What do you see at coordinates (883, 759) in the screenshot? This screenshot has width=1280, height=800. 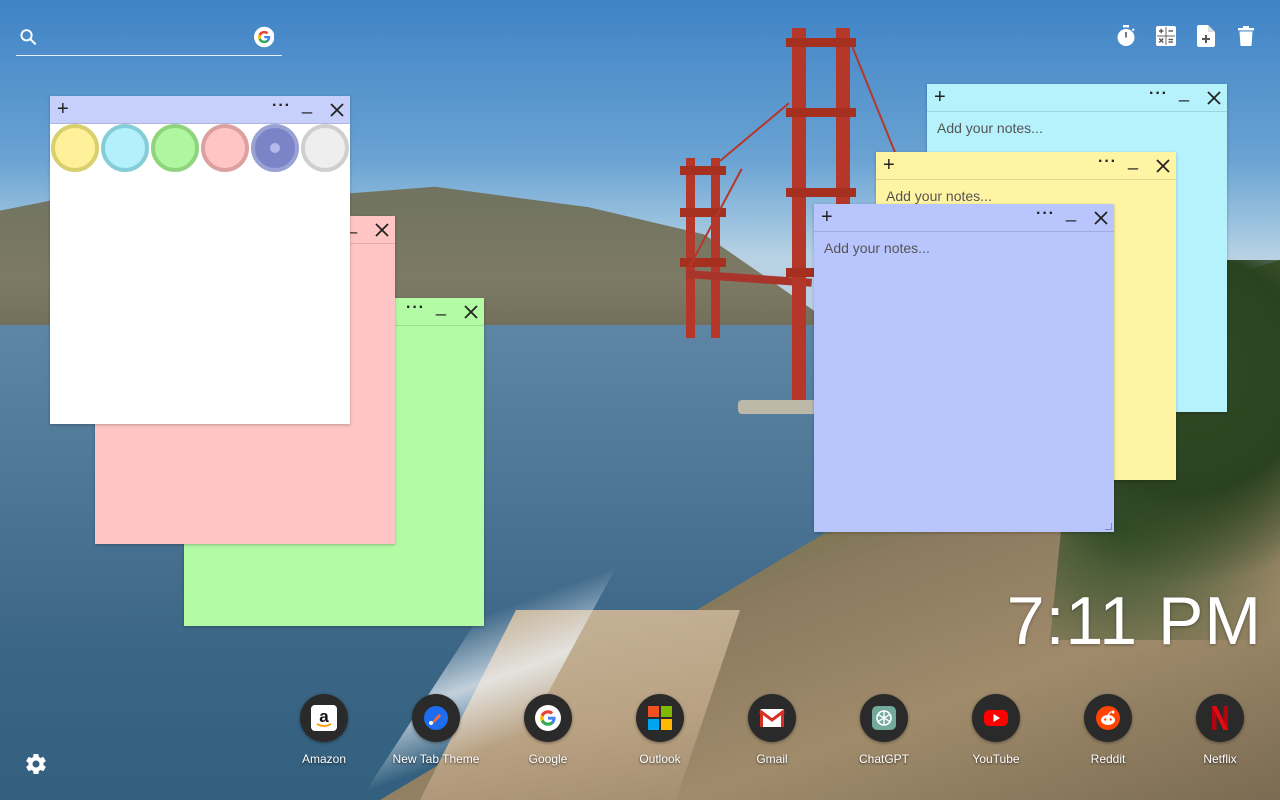 I see `shortcut-label: ChatGPT` at bounding box center [883, 759].